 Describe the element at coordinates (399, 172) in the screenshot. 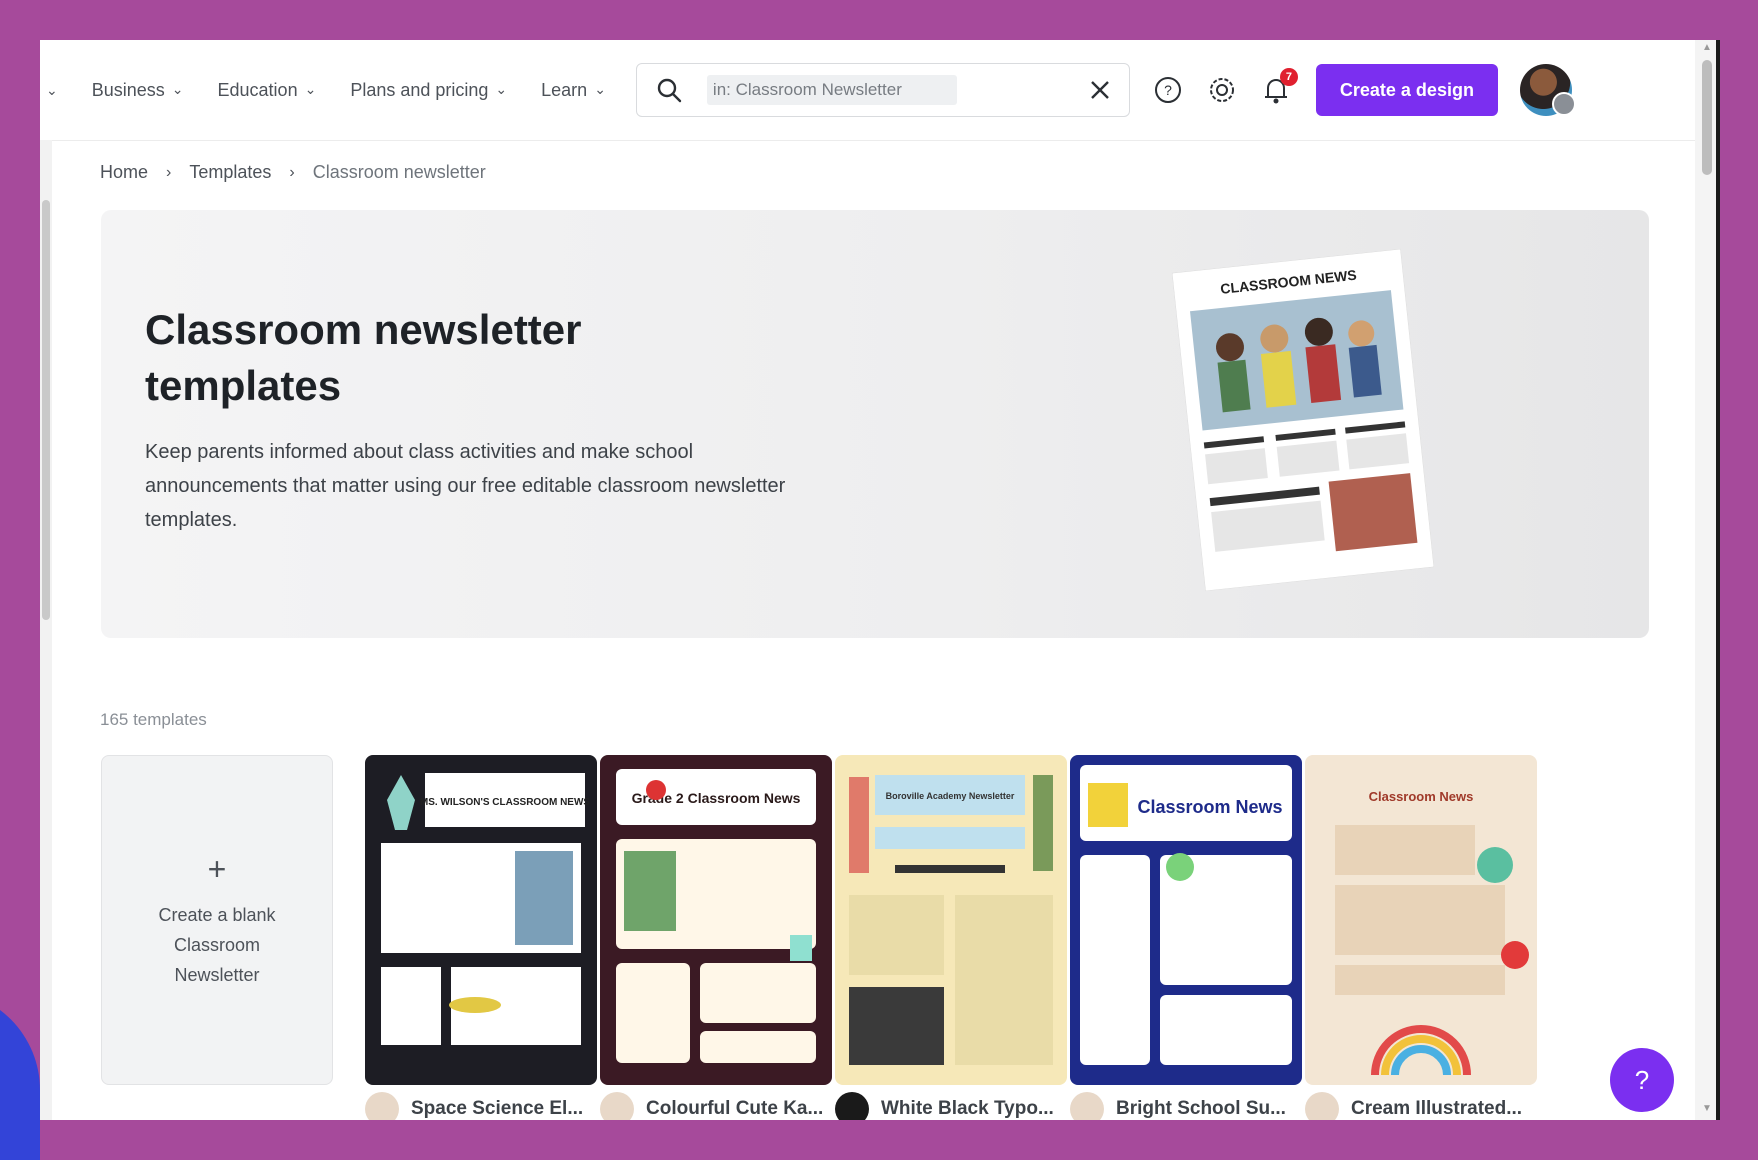

I see `breadcrumb-current: Classroom newsletter` at that location.